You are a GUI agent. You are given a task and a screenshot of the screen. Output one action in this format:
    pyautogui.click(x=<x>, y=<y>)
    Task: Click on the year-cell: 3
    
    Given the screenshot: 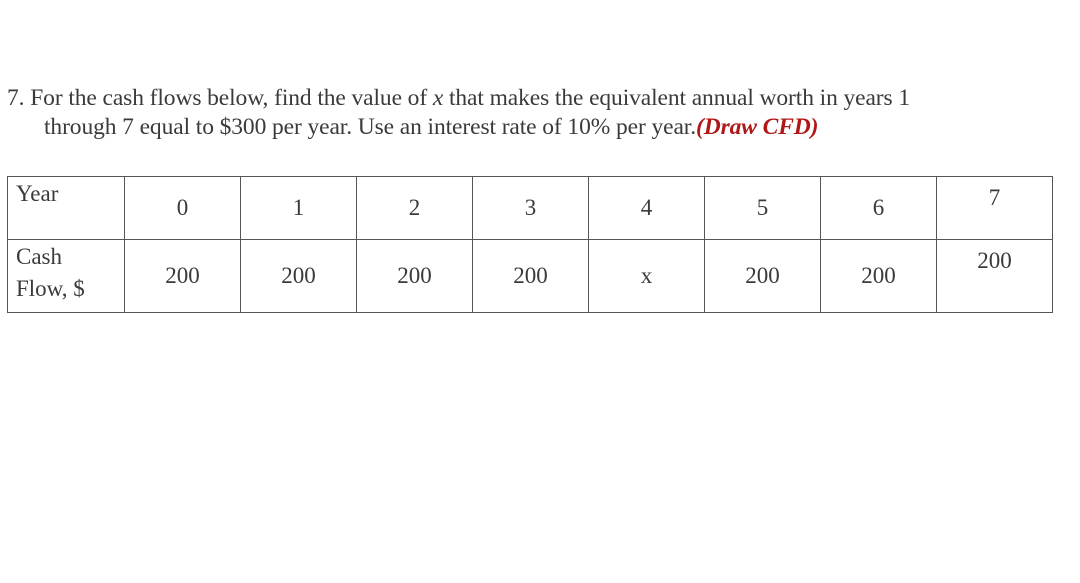 What is the action you would take?
    pyautogui.click(x=530, y=208)
    